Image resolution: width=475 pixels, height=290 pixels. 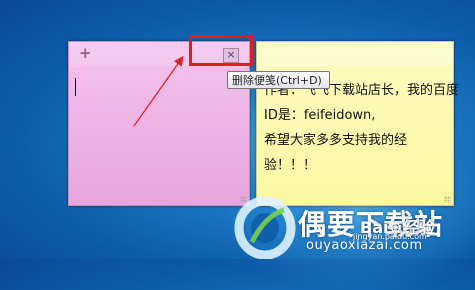 What do you see at coordinates (265, 227) in the screenshot?
I see `site-logo-icon` at bounding box center [265, 227].